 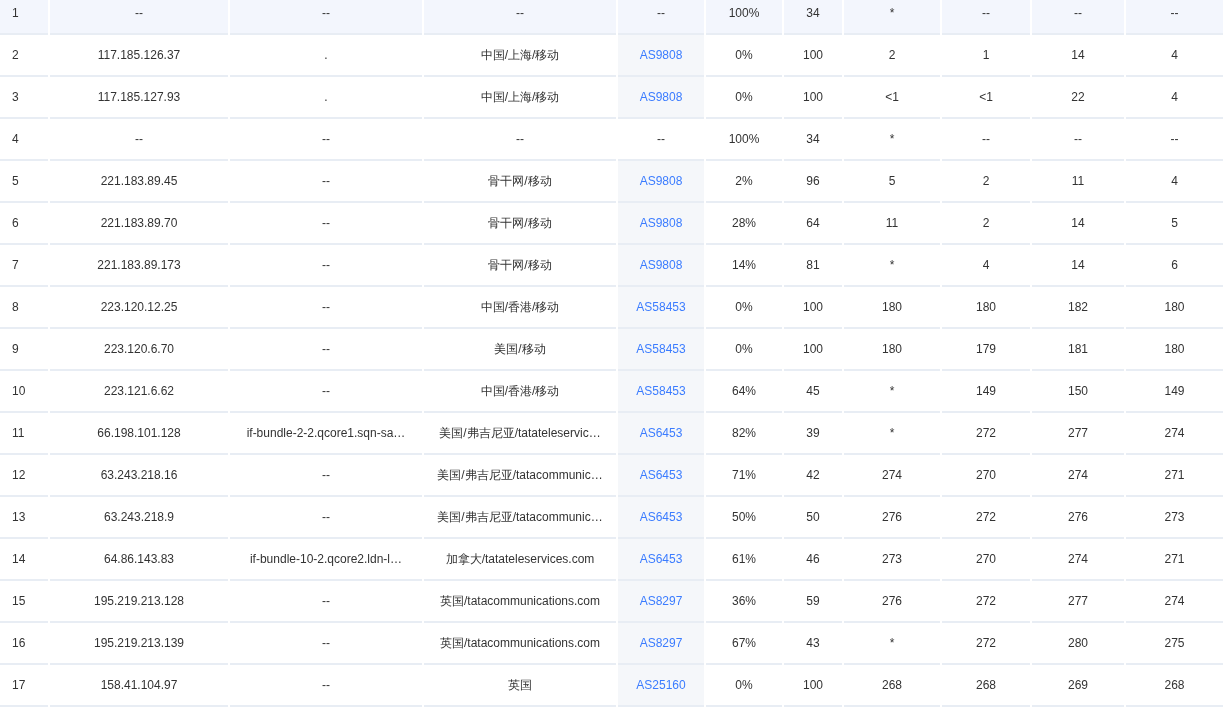 I want to click on table-cell: 195.219.213.128, so click(x=139, y=602).